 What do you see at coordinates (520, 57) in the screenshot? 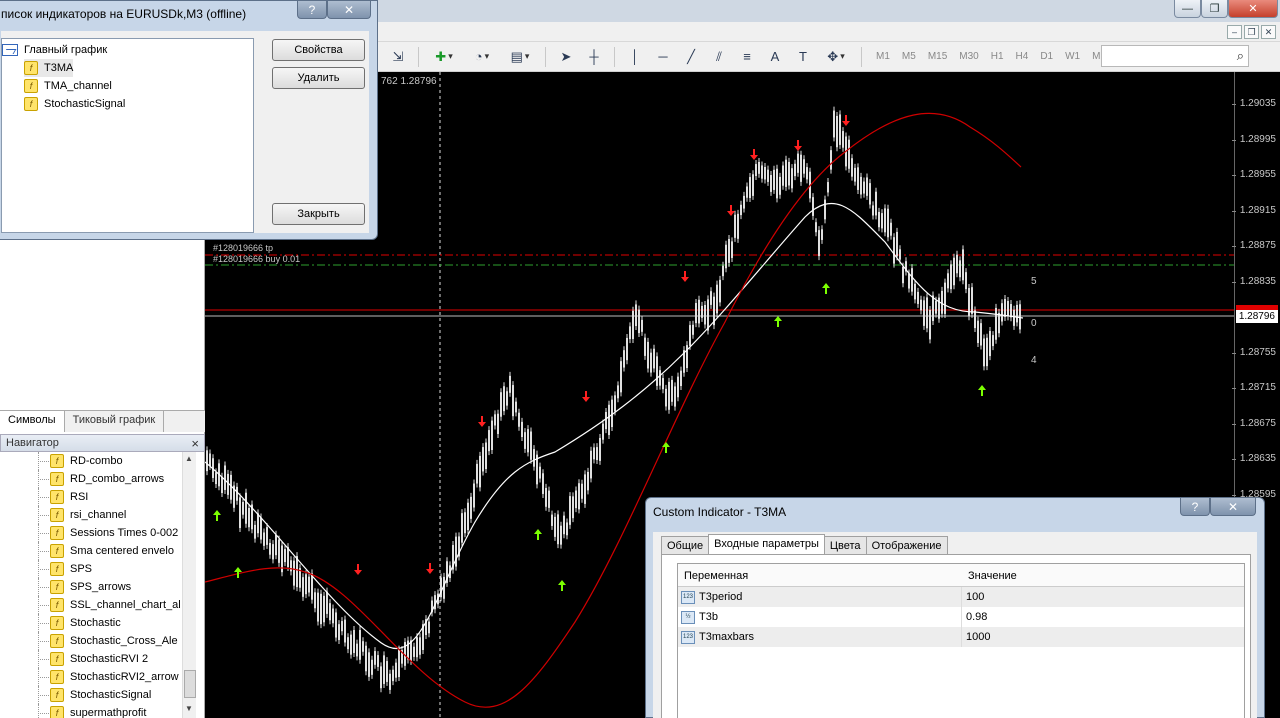
I see `templates-icon: ▤` at bounding box center [520, 57].